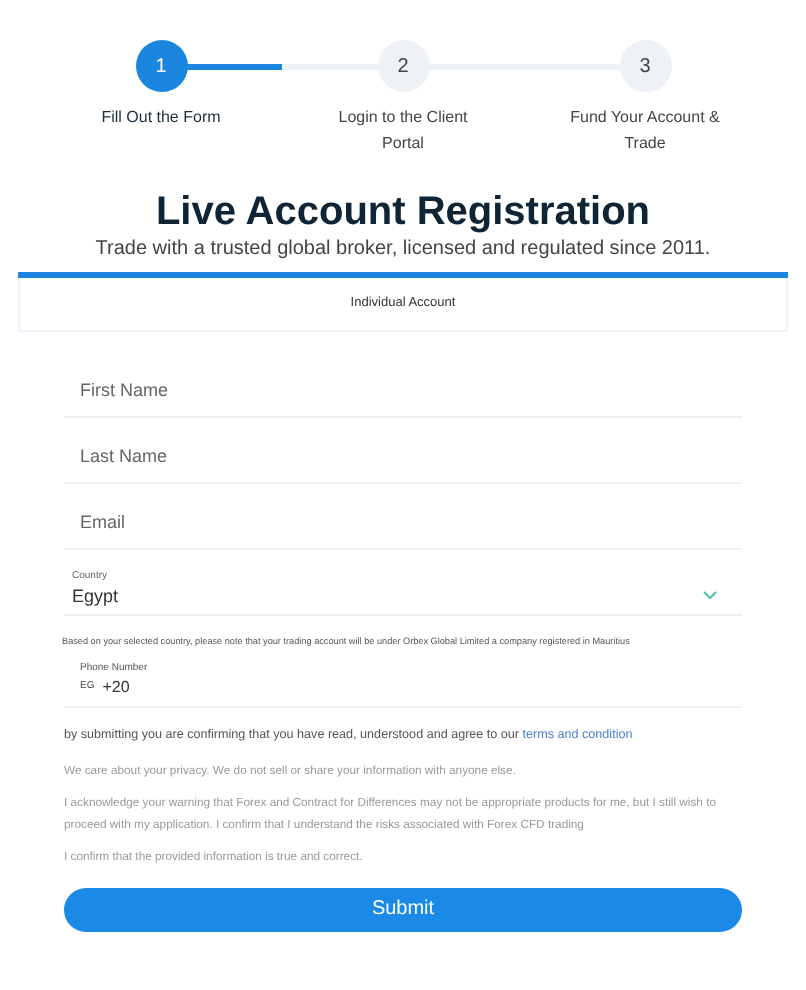 The height and width of the screenshot is (990, 806). I want to click on step-label: Login to the Client Portal, so click(403, 131).